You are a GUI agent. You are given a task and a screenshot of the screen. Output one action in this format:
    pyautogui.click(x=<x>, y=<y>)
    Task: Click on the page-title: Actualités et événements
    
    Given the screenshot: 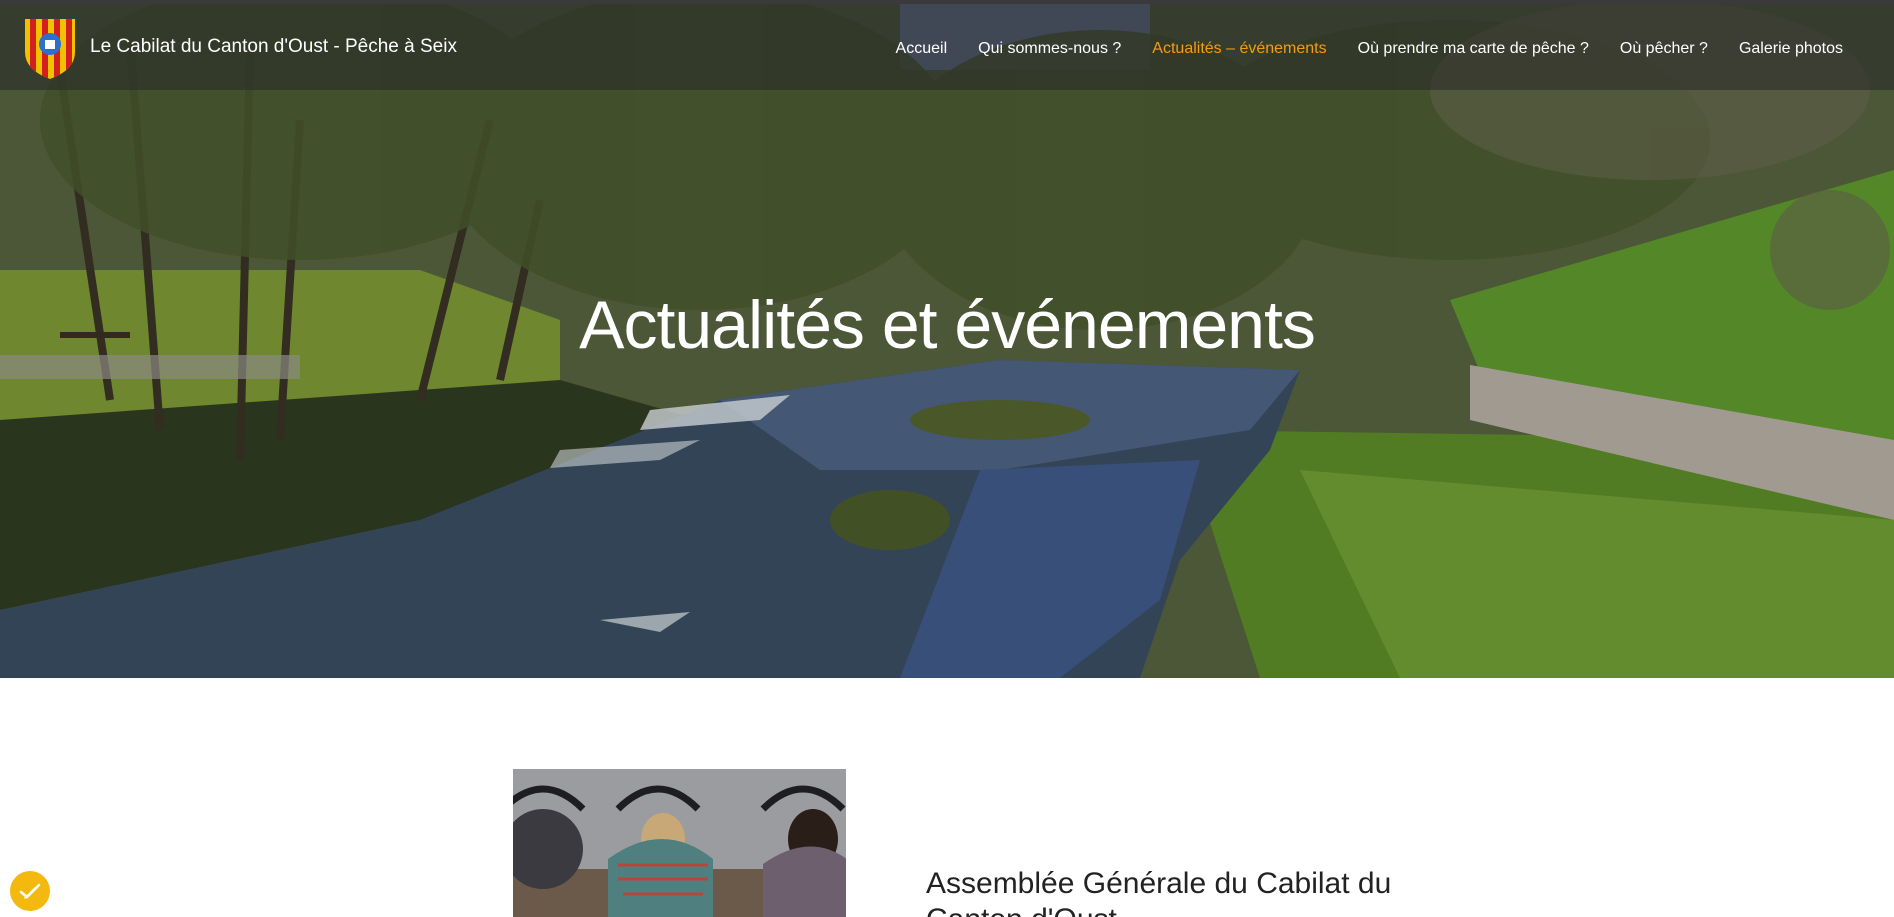 What is the action you would take?
    pyautogui.click(x=947, y=325)
    